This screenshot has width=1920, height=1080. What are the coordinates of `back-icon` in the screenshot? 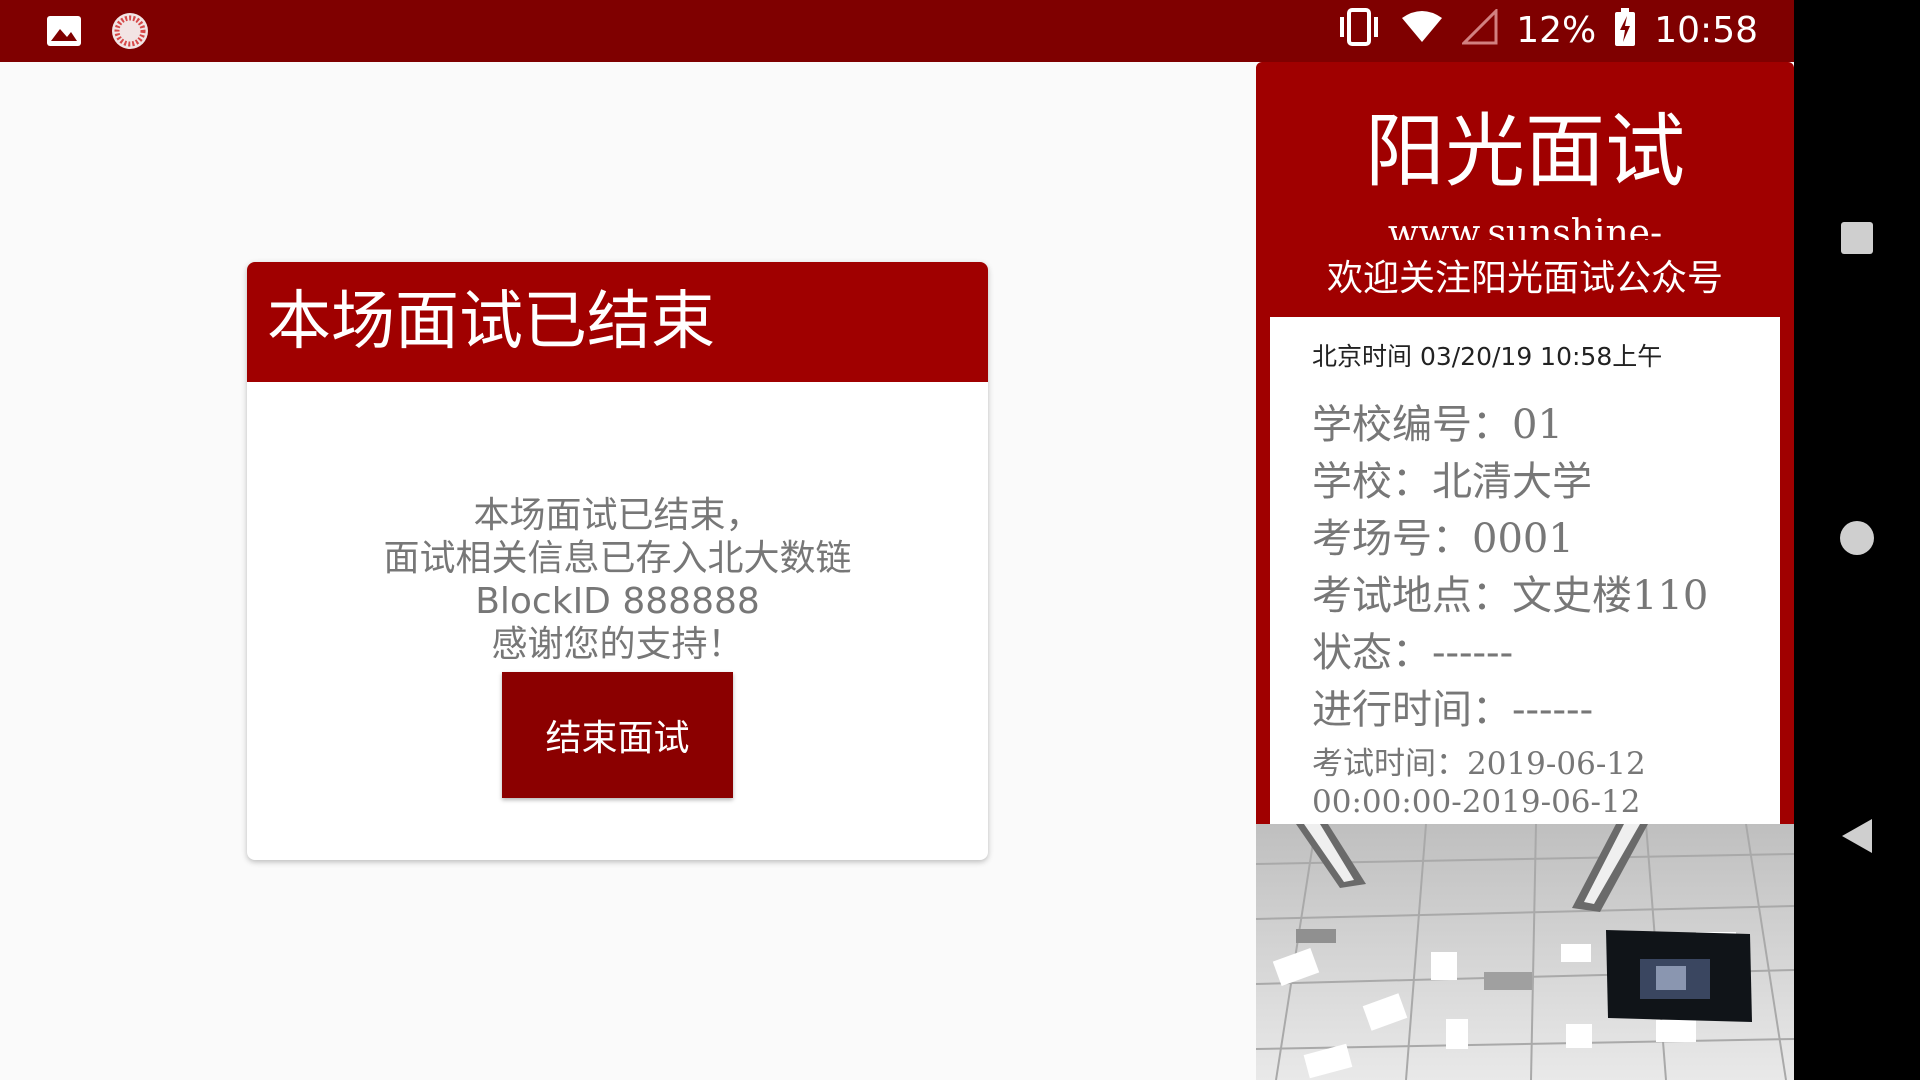 It's located at (1857, 838).